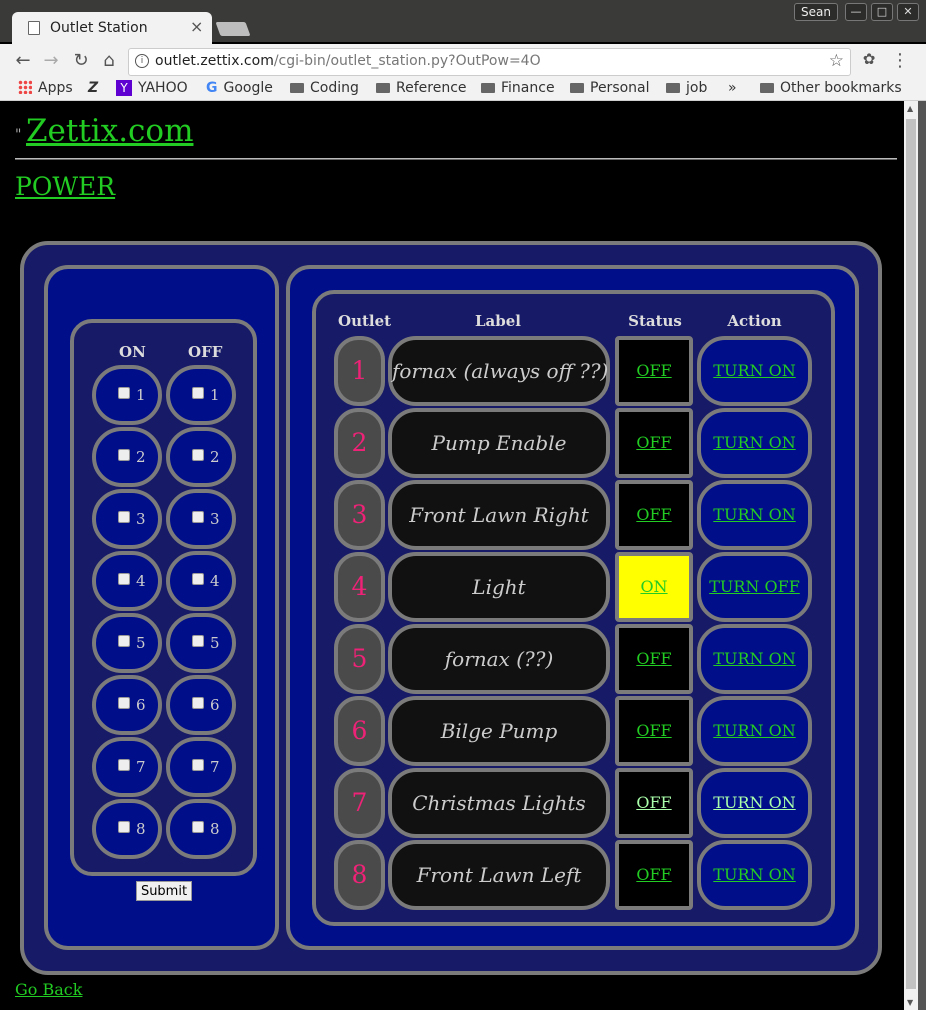 The height and width of the screenshot is (1010, 926). What do you see at coordinates (732, 88) in the screenshot?
I see `bookmarks-overflow-button: »` at bounding box center [732, 88].